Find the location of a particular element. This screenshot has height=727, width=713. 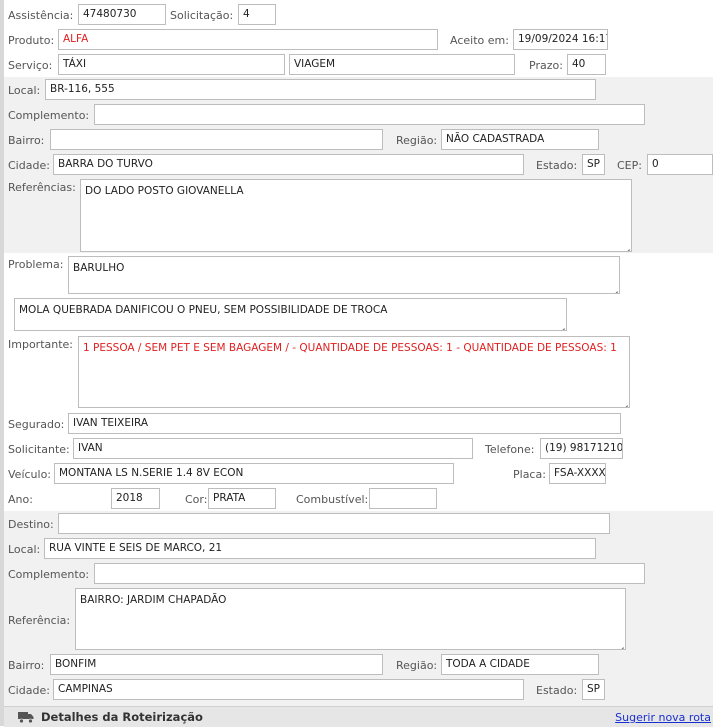

cidade-label: Cidade: is located at coordinates (29, 165).